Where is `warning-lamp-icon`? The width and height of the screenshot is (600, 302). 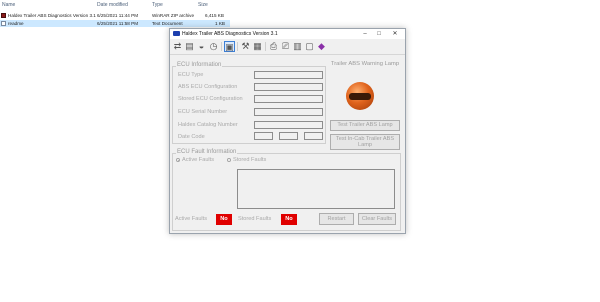
warning-lamp-icon is located at coordinates (360, 96).